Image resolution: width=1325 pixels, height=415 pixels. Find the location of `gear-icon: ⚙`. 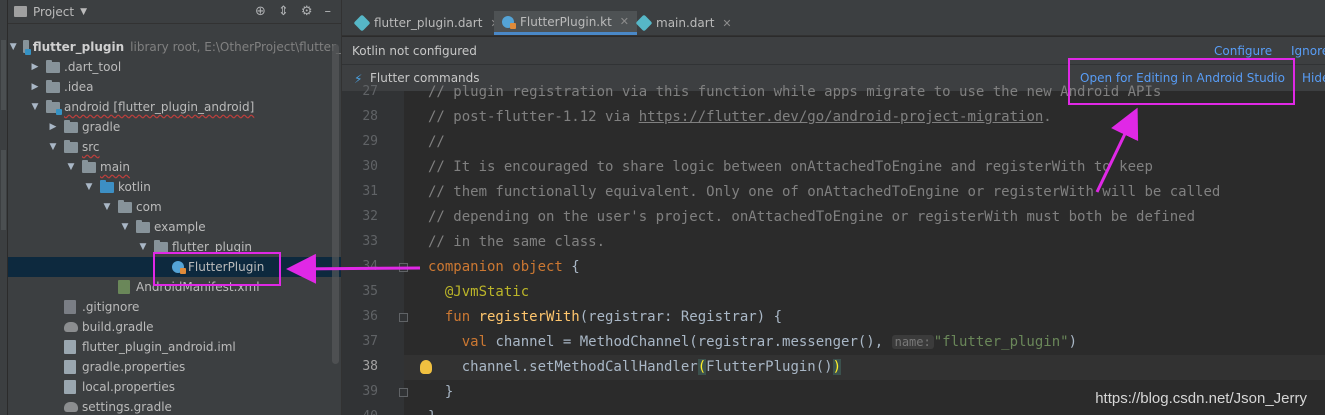

gear-icon: ⚙ is located at coordinates (307, 11).